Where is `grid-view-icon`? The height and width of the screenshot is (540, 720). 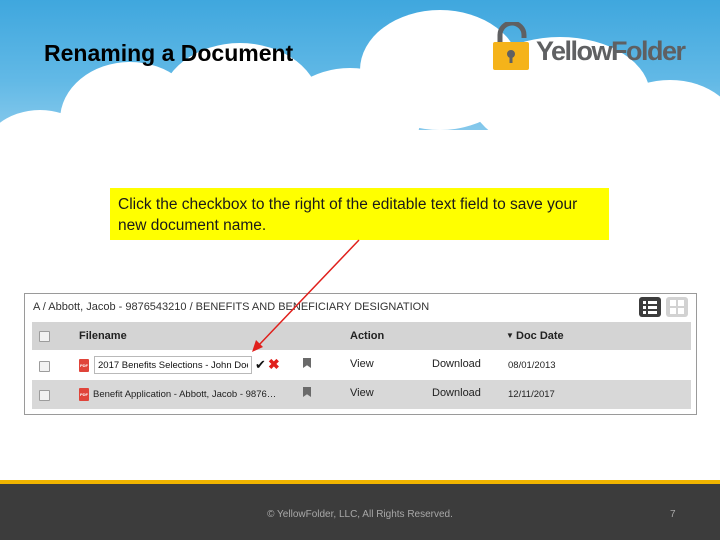 grid-view-icon is located at coordinates (677, 307).